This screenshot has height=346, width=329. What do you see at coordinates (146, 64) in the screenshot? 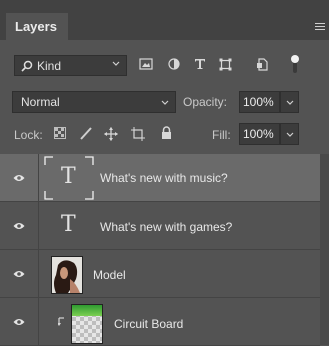
I see `image-filter-icon` at bounding box center [146, 64].